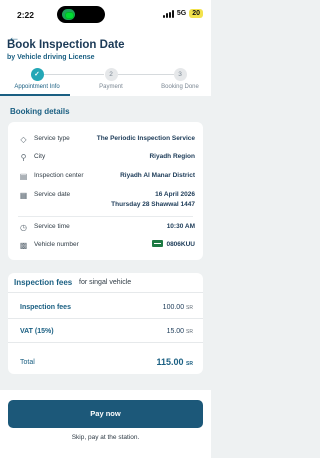 Image resolution: width=320 pixels, height=458 pixels. I want to click on step-payment: 2 Payment, so click(111, 79).